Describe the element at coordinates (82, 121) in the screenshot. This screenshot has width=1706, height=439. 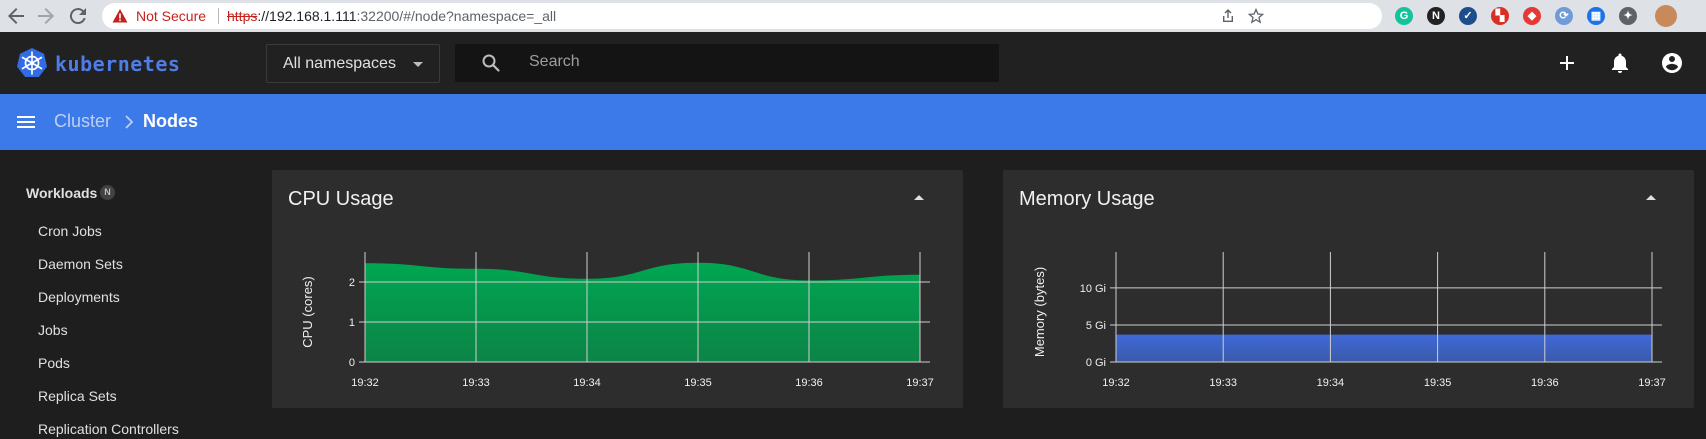
I see `breadcrumb-cluster: Cluster` at that location.